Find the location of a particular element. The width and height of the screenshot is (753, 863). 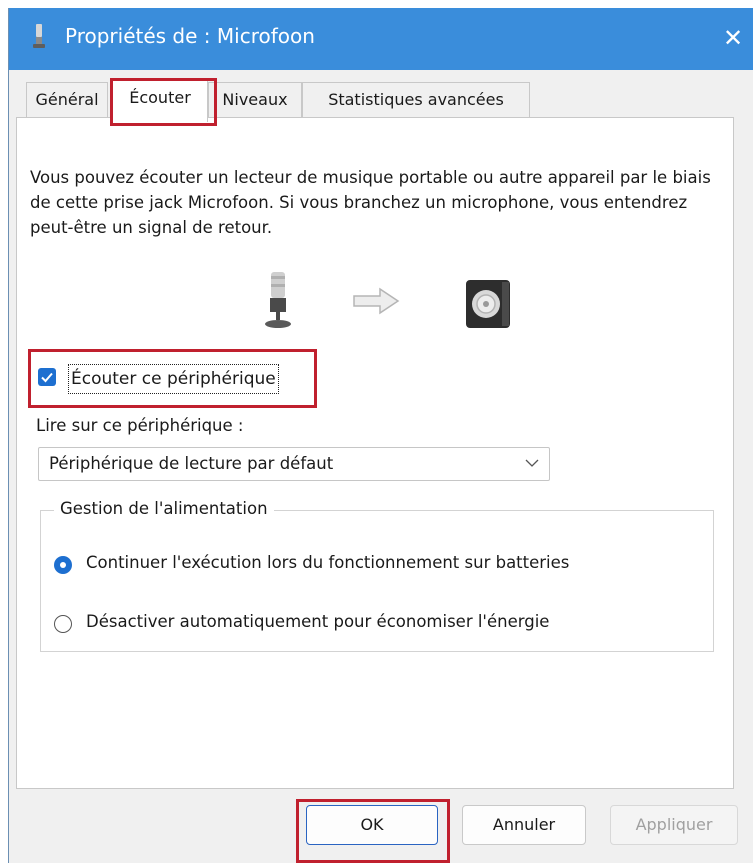

playback-device-value: Périphérique de lecture par défaut is located at coordinates (191, 463).